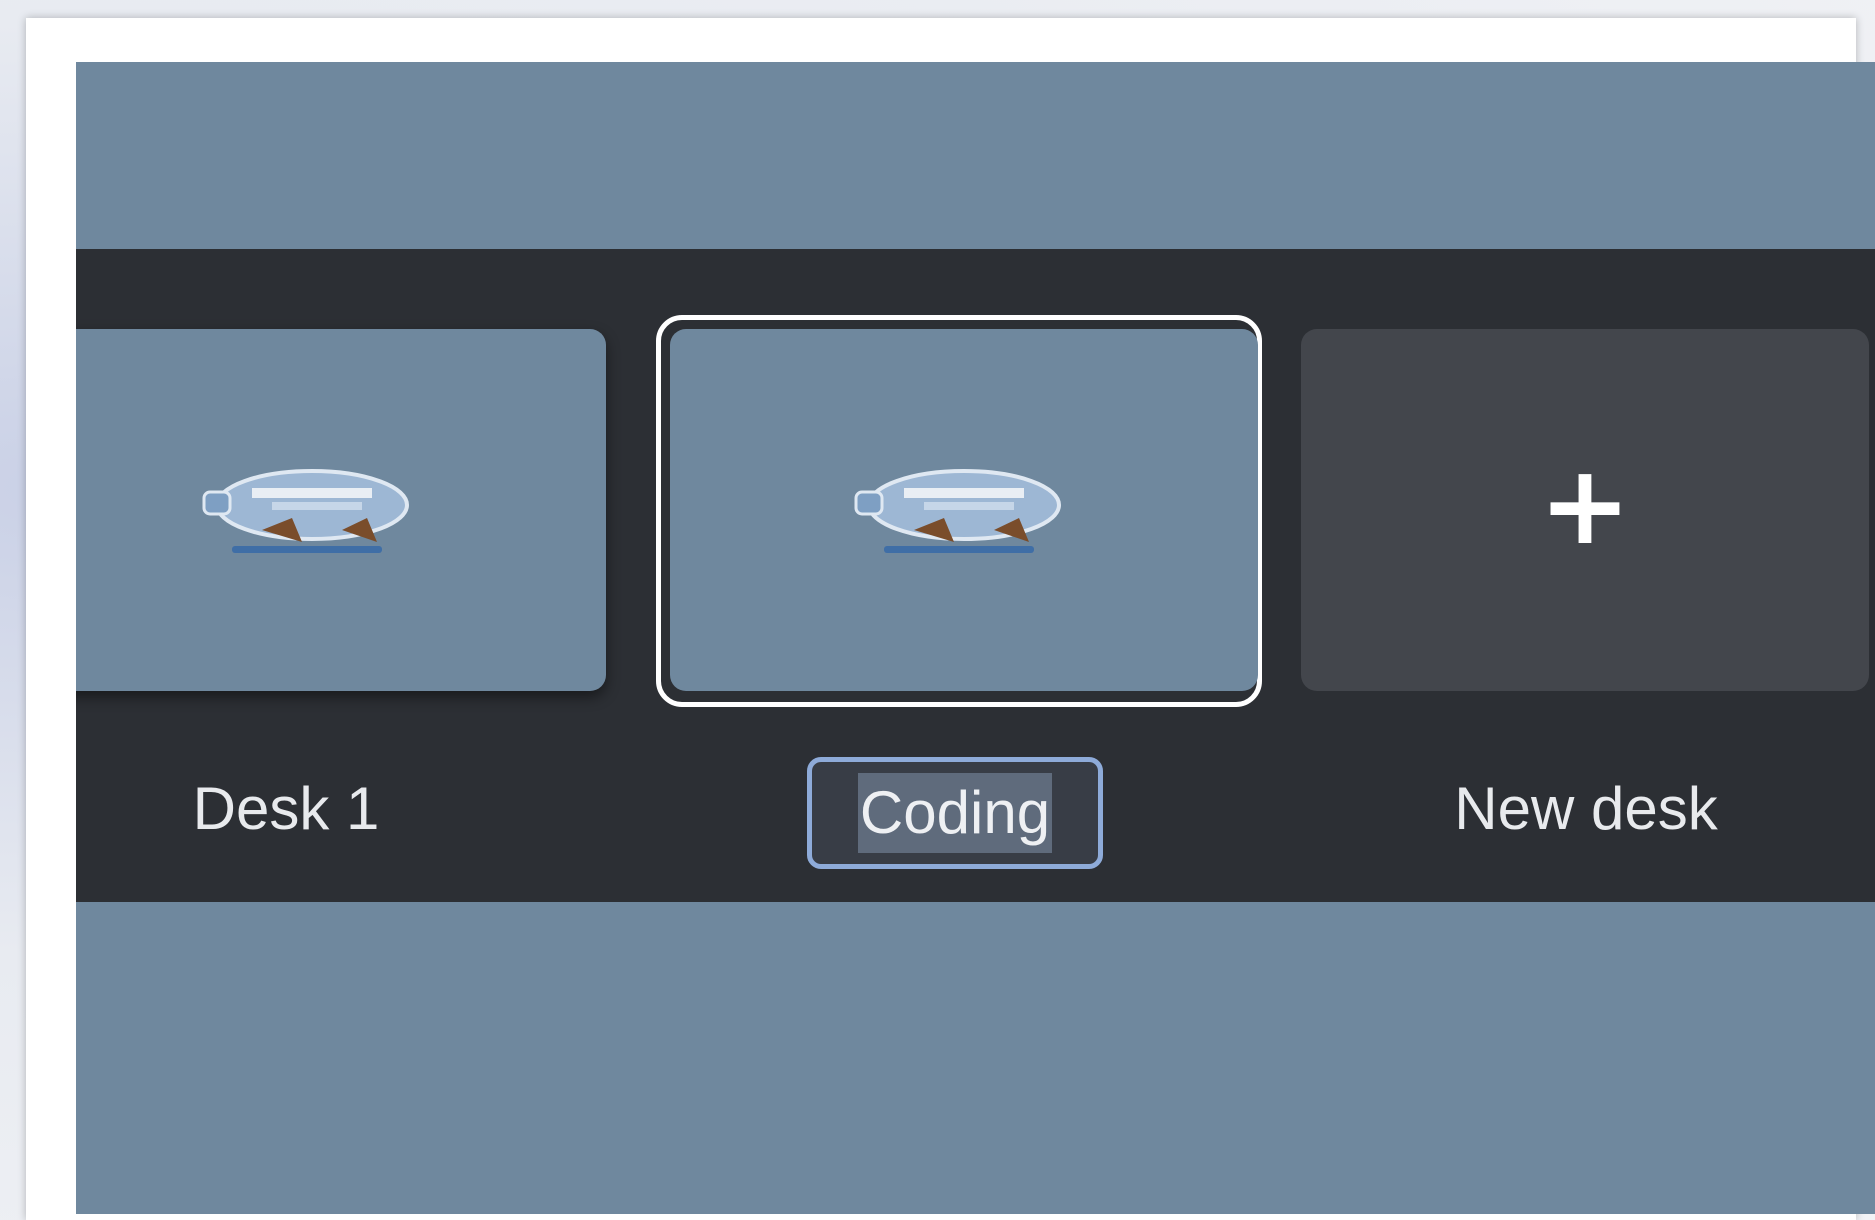 Image resolution: width=1875 pixels, height=1220 pixels. I want to click on desk-1-thumbnail, so click(341, 510).